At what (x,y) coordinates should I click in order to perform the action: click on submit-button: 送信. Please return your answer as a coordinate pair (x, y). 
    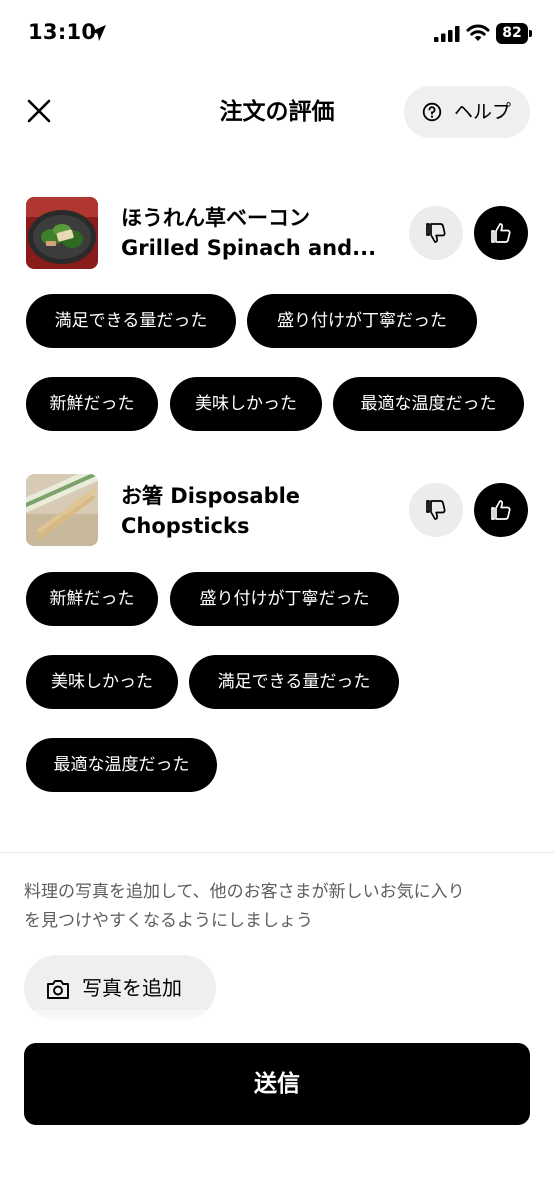
    Looking at the image, I should click on (277, 1084).